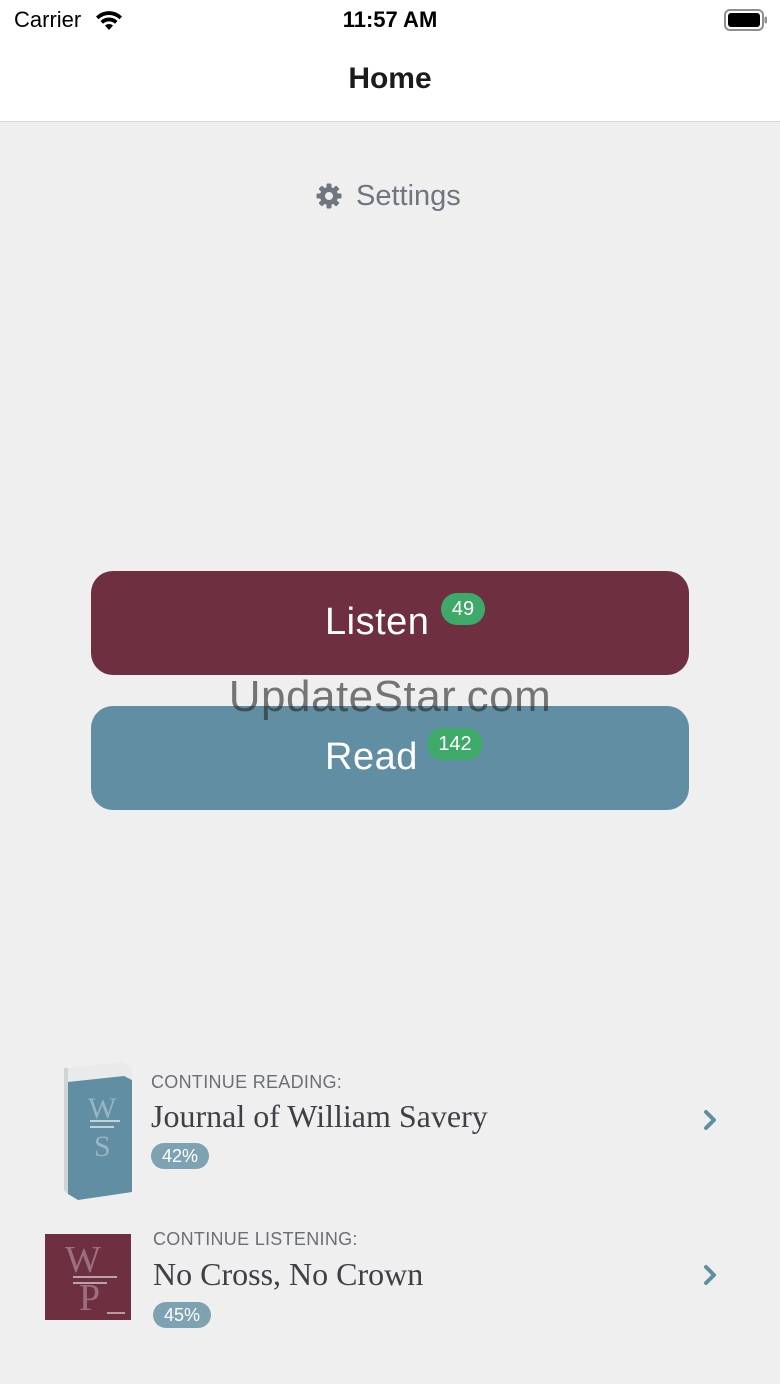 The width and height of the screenshot is (780, 1387). I want to click on settings-button: Settings, so click(388, 196).